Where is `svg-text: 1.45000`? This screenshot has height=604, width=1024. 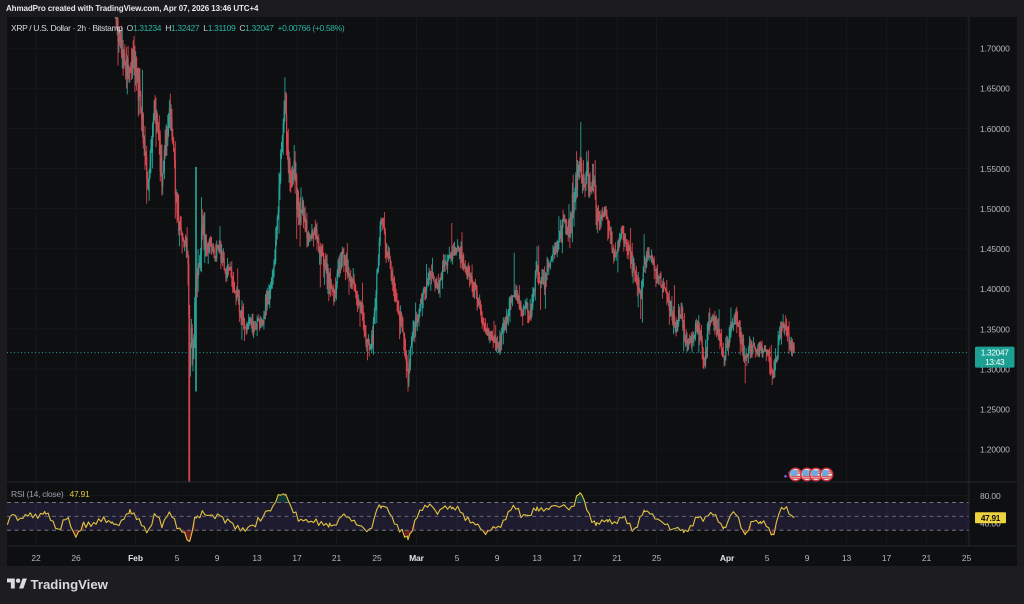 svg-text: 1.45000 is located at coordinates (995, 249).